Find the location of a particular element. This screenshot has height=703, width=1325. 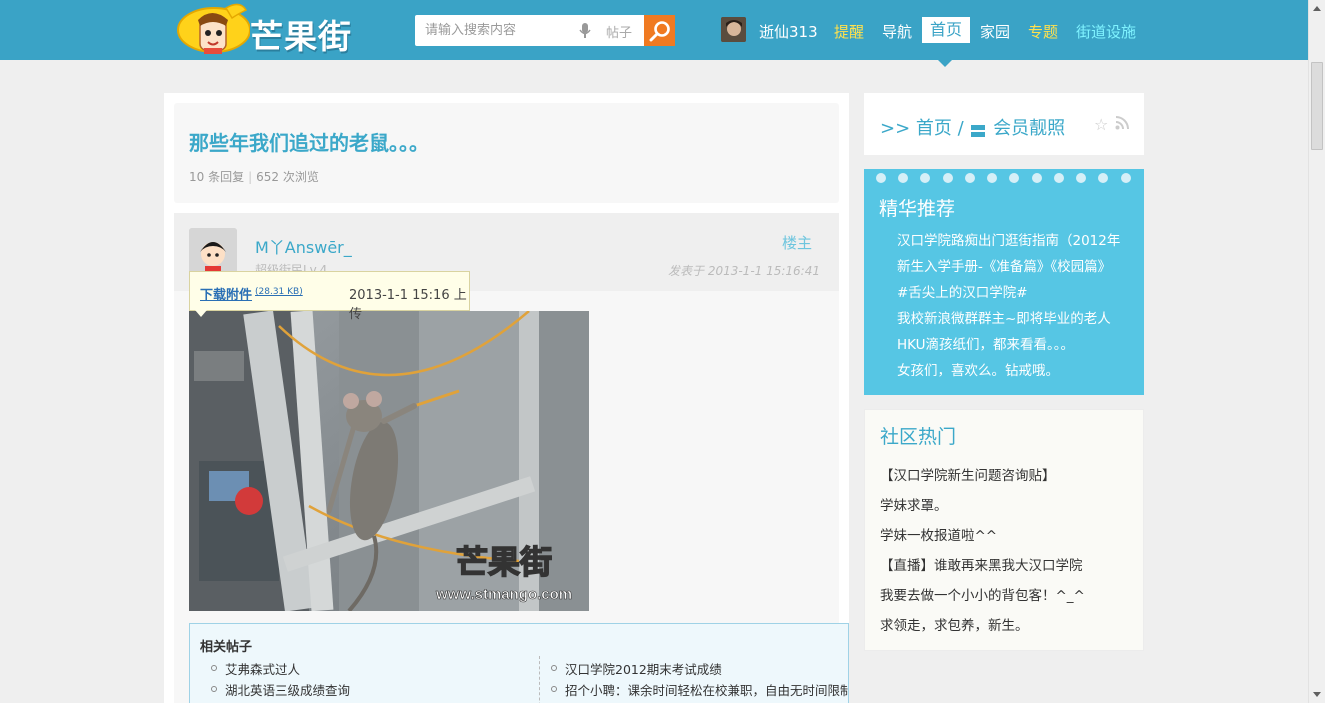

search-icon is located at coordinates (659, 30).